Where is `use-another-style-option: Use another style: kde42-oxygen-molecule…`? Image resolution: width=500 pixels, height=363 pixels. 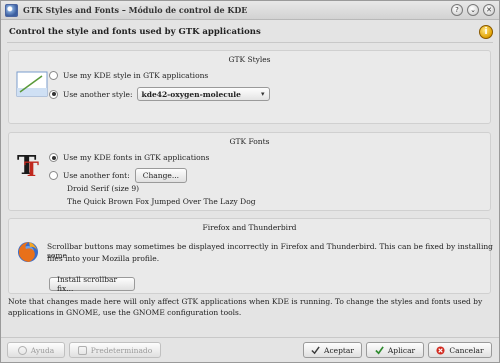
use-another-style-option: Use another style: kde42-oxygen-molecule… is located at coordinates (159, 94).